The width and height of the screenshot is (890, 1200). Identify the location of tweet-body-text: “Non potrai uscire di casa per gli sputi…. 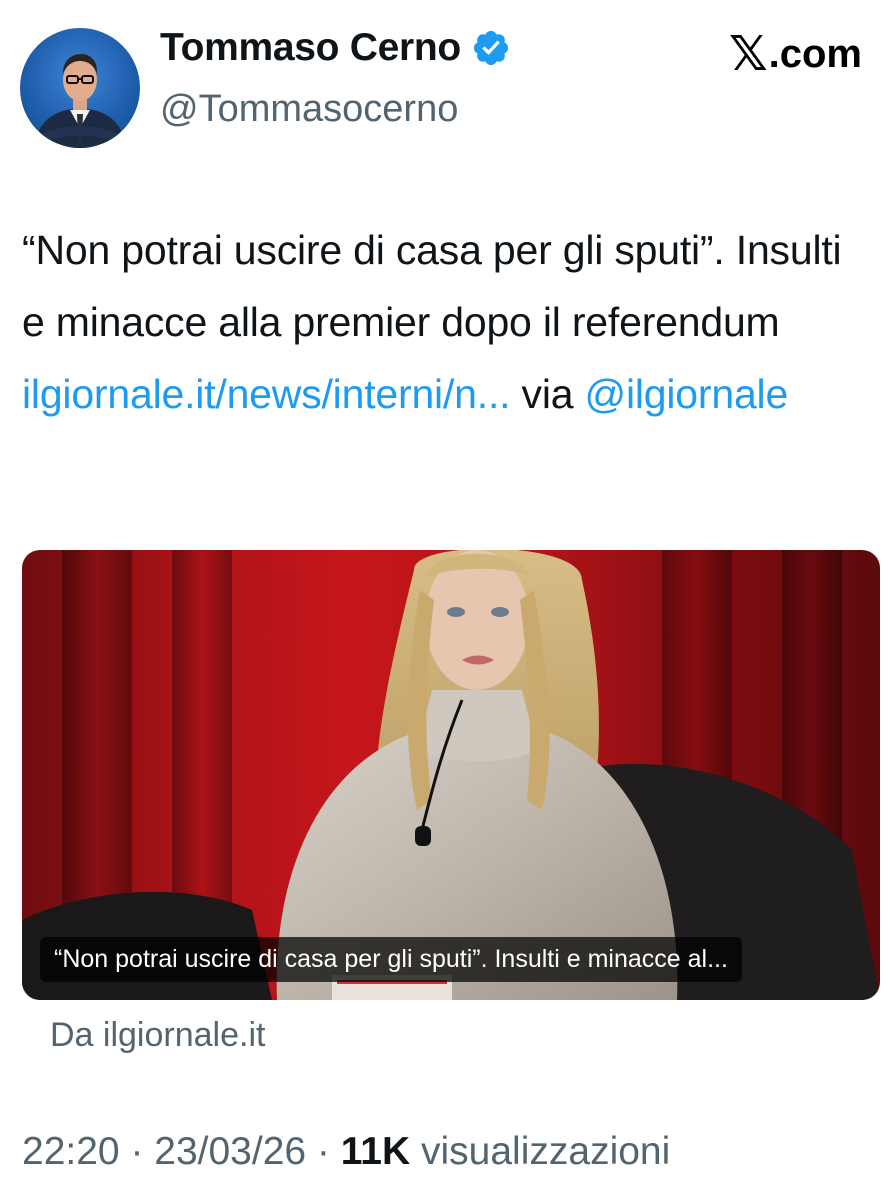
(432, 286).